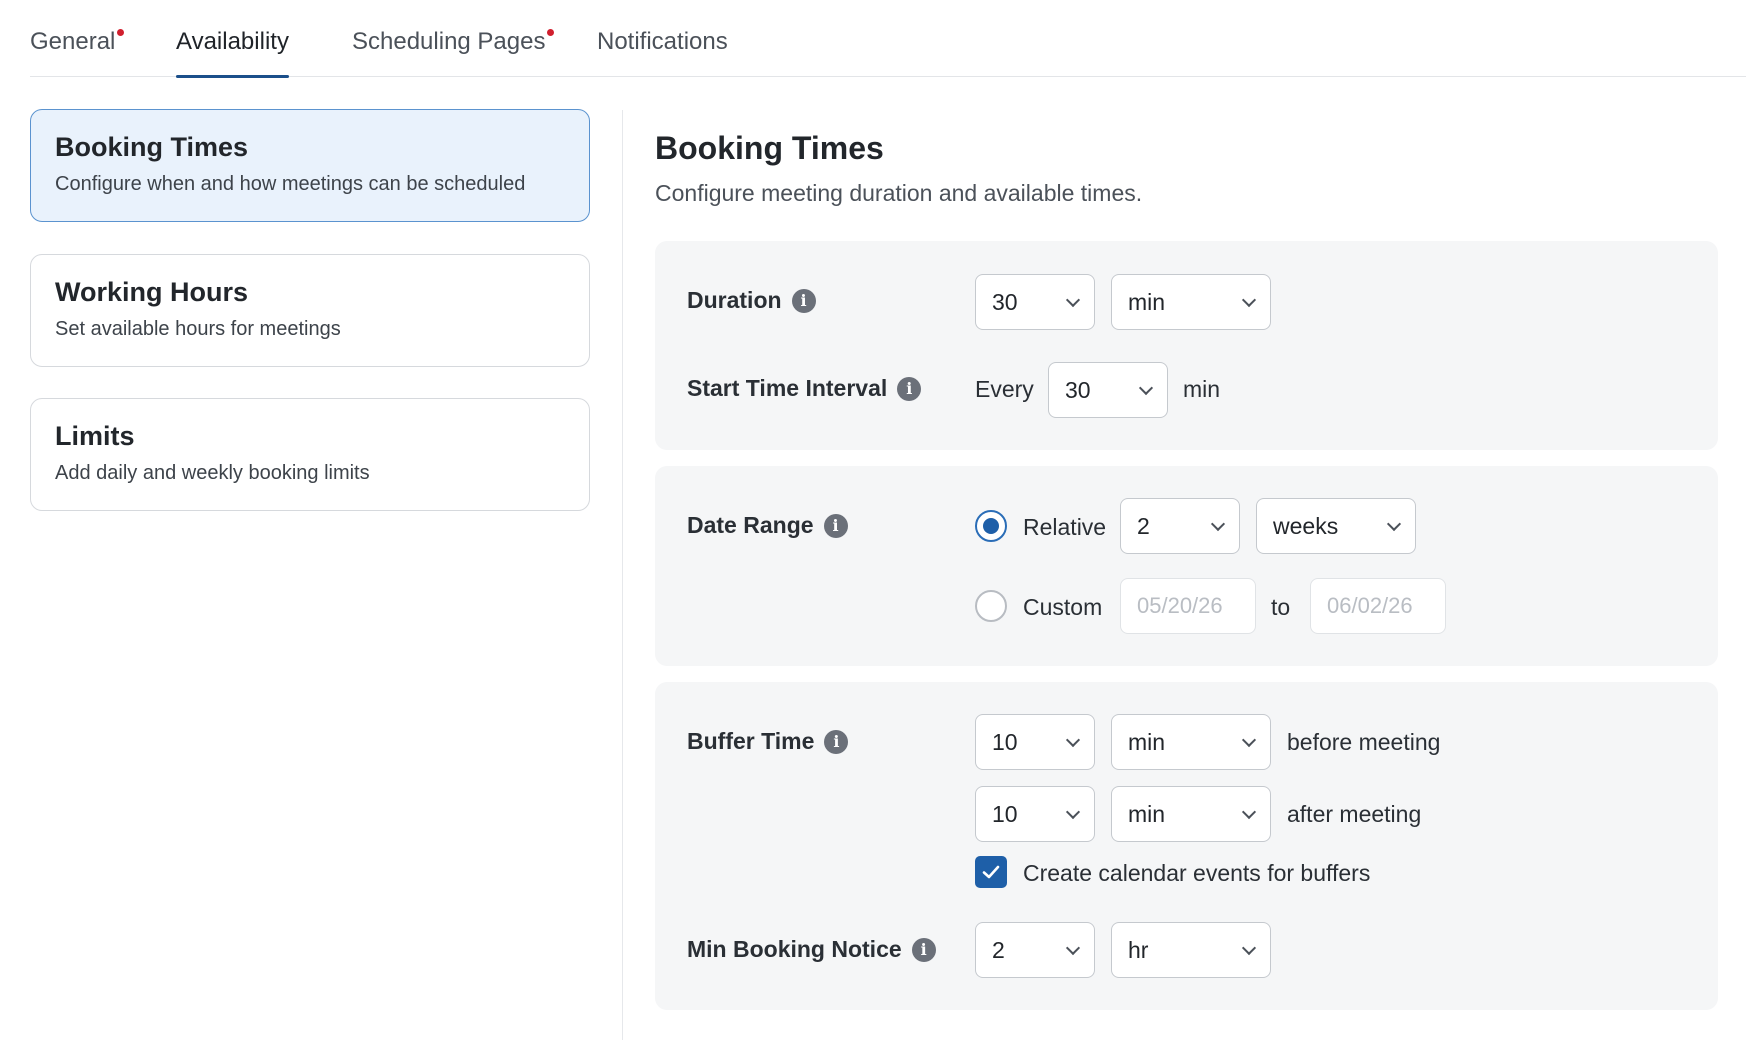 The image size is (1746, 1040). I want to click on checkmark-icon, so click(991, 872).